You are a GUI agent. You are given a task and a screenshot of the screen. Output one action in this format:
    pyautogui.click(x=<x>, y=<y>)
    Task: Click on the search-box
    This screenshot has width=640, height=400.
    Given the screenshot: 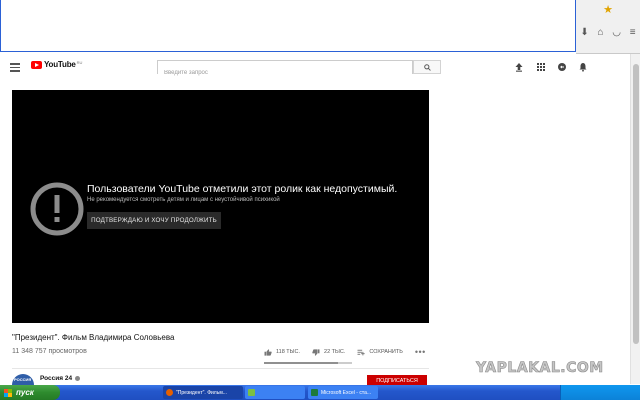 What is the action you would take?
    pyautogui.click(x=285, y=69)
    